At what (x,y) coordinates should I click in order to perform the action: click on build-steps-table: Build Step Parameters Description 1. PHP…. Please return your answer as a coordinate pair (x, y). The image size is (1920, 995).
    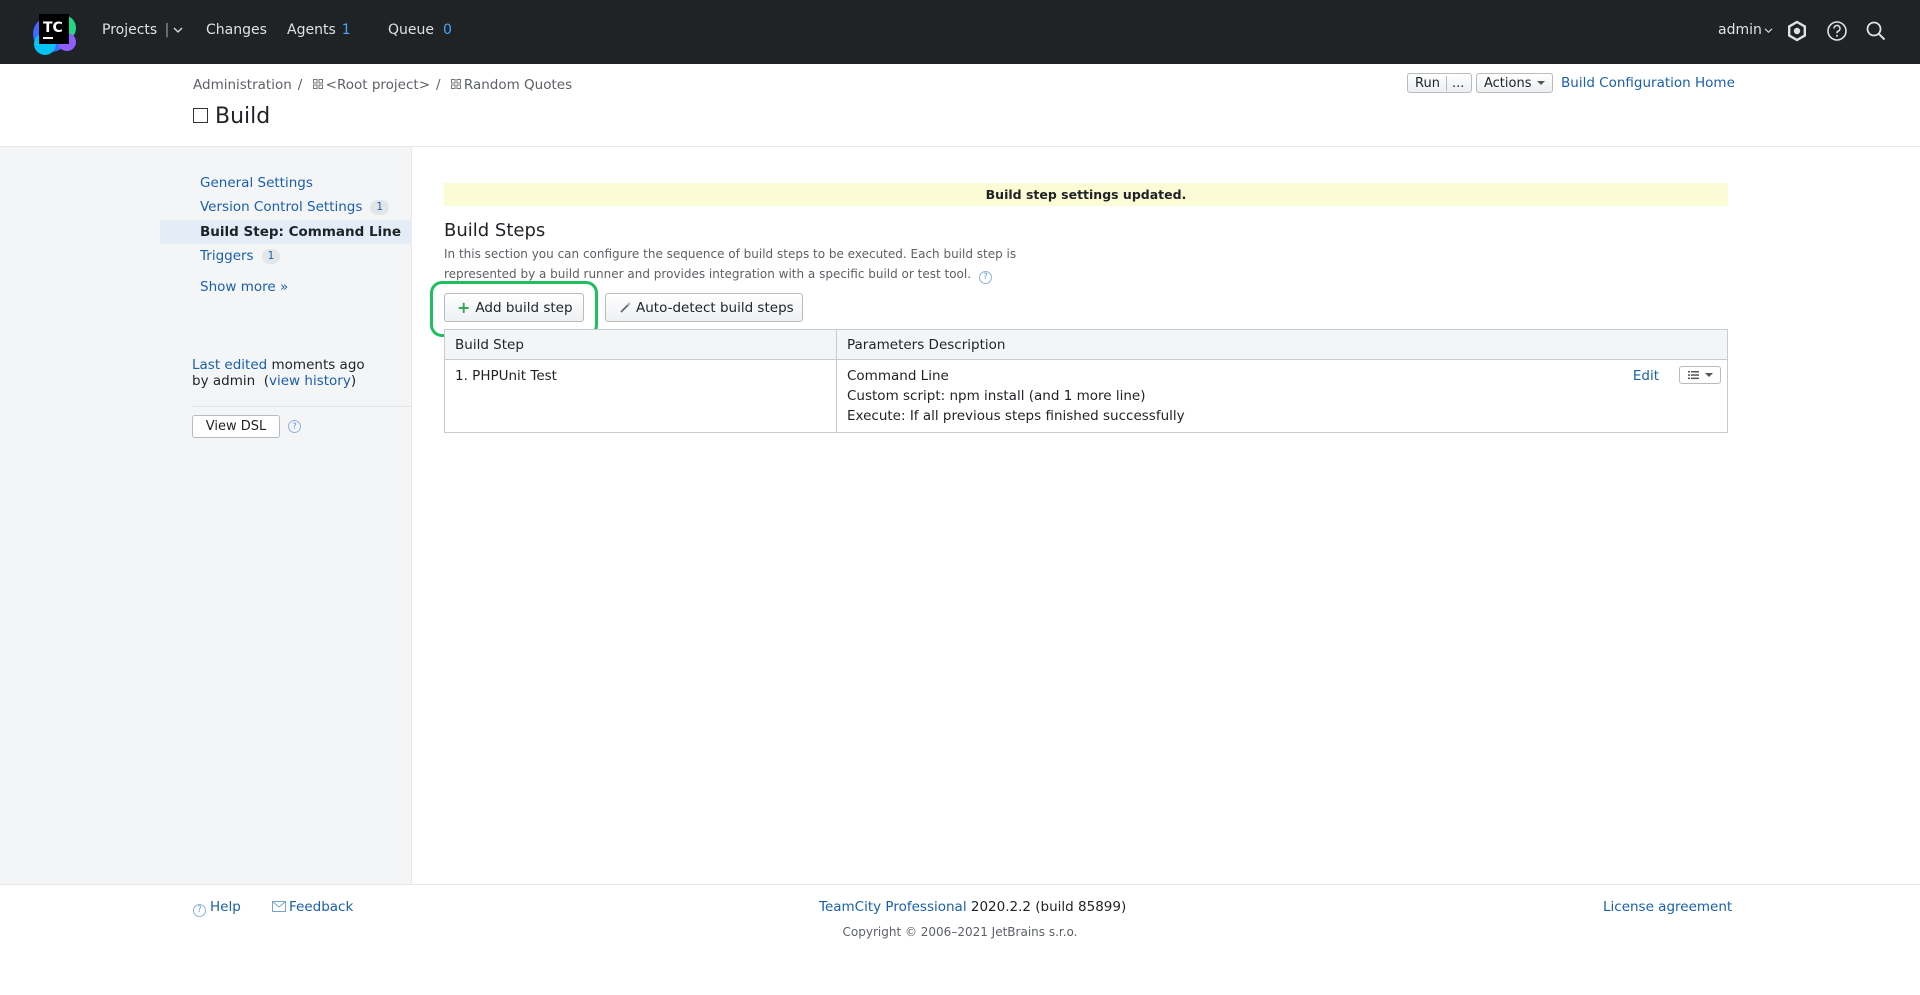
    Looking at the image, I should click on (1086, 381).